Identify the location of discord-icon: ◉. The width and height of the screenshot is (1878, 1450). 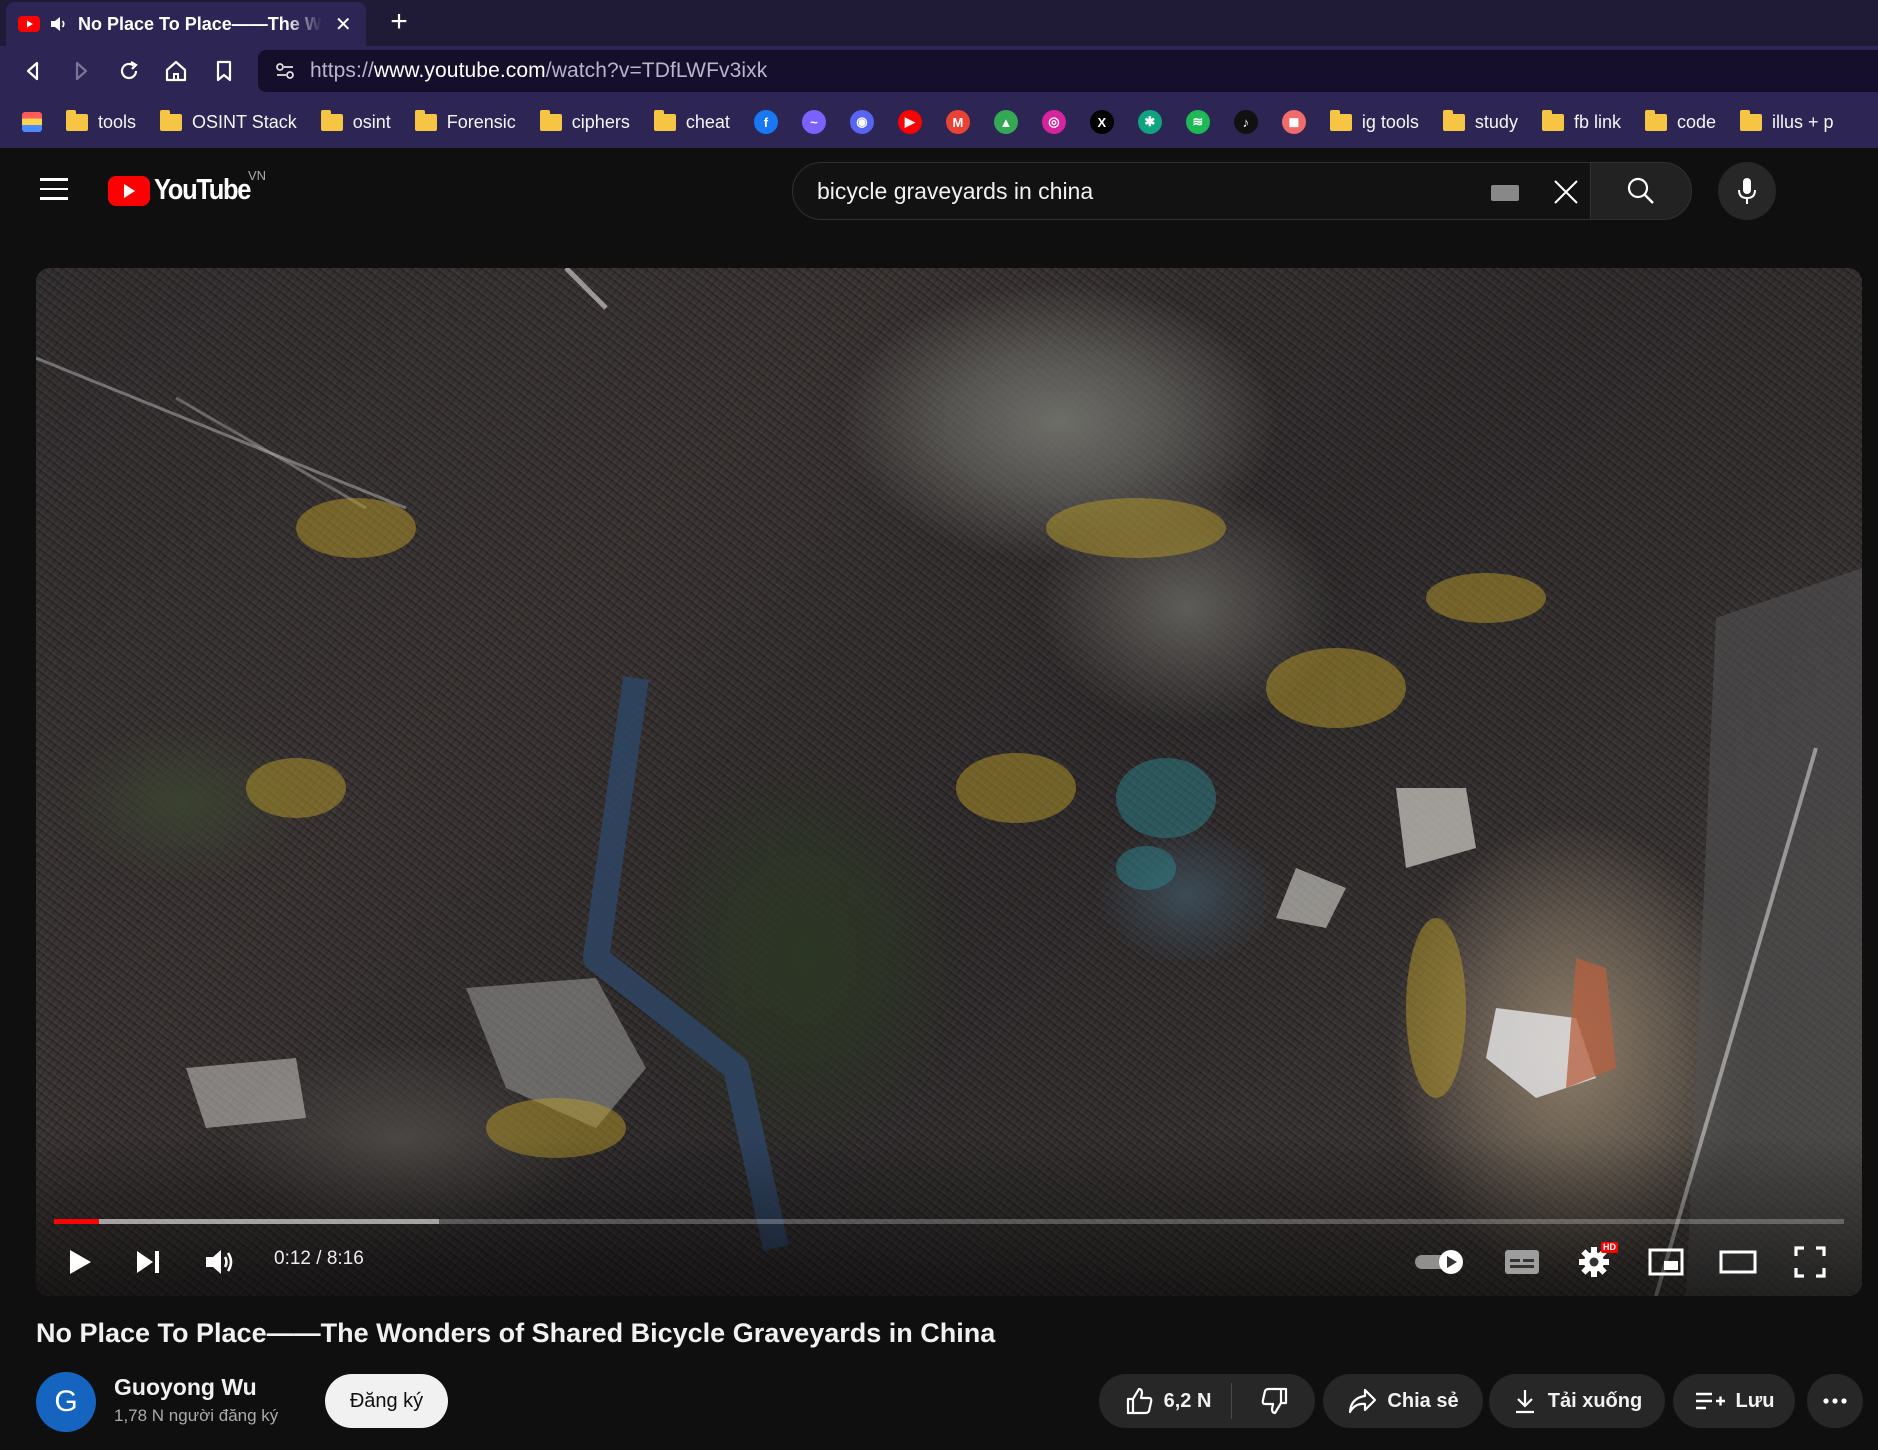
(861, 122).